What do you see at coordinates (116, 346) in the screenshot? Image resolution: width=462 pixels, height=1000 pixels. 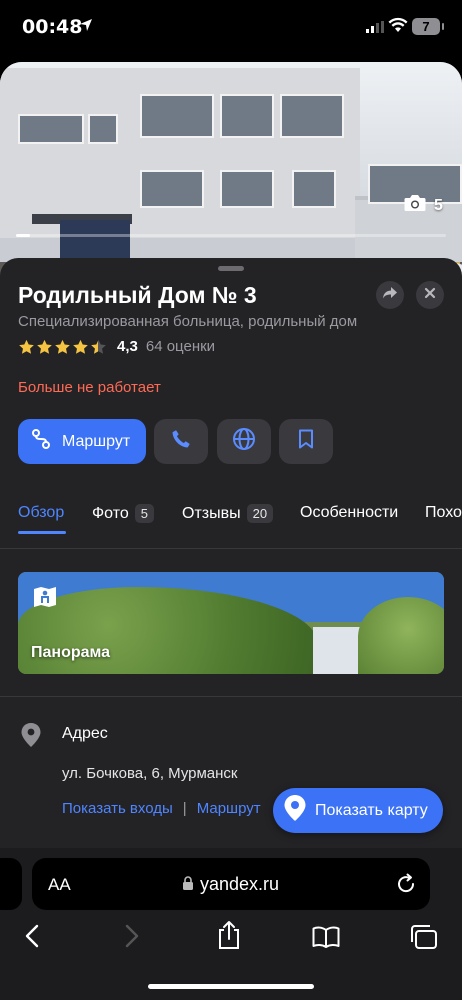 I see `rating-row: 4,3 64 оценки` at bounding box center [116, 346].